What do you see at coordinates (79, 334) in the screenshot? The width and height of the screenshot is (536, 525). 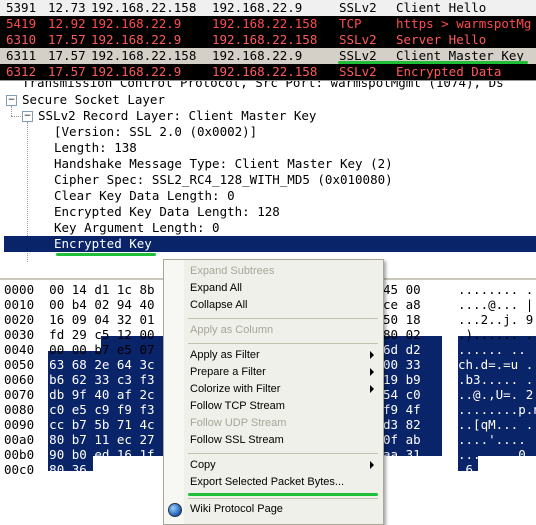 I see `hex-row: 0030 fd 29 c5 12 00` at bounding box center [79, 334].